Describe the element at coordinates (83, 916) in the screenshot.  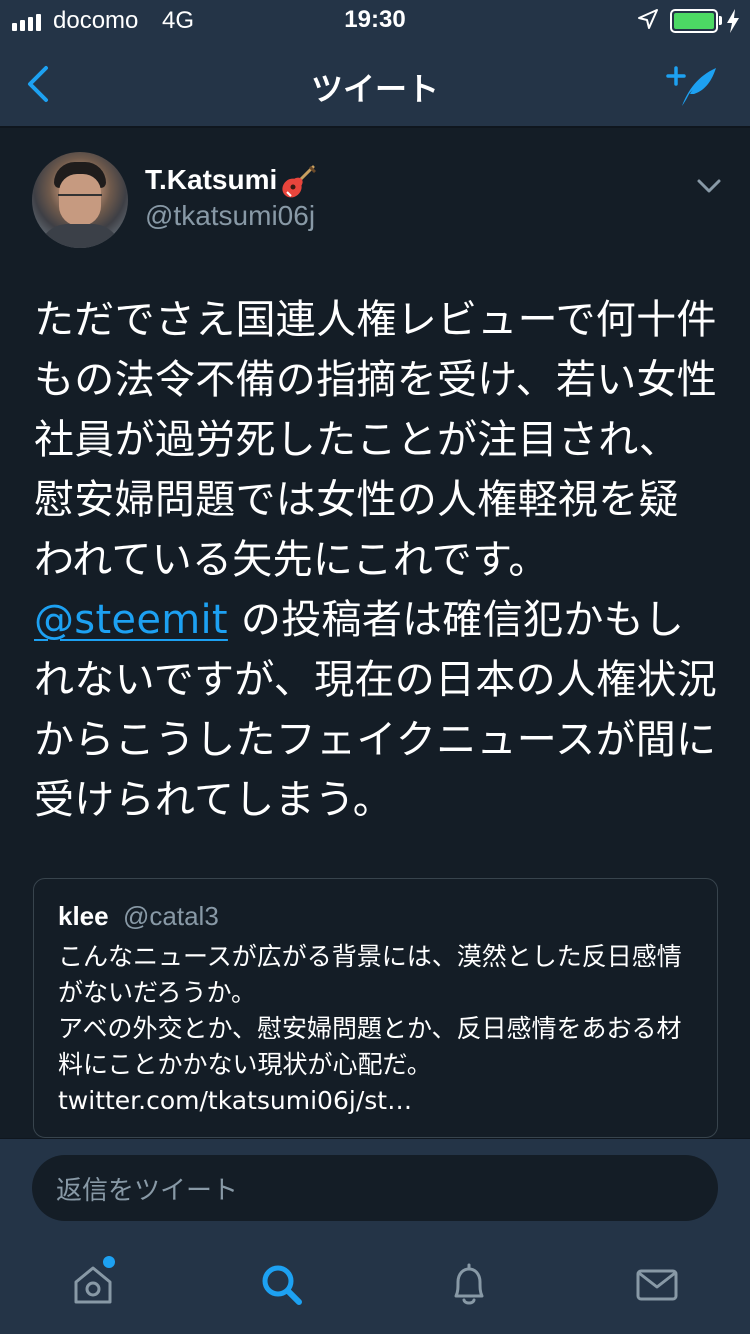
I see `quoted-author-name: klee` at that location.